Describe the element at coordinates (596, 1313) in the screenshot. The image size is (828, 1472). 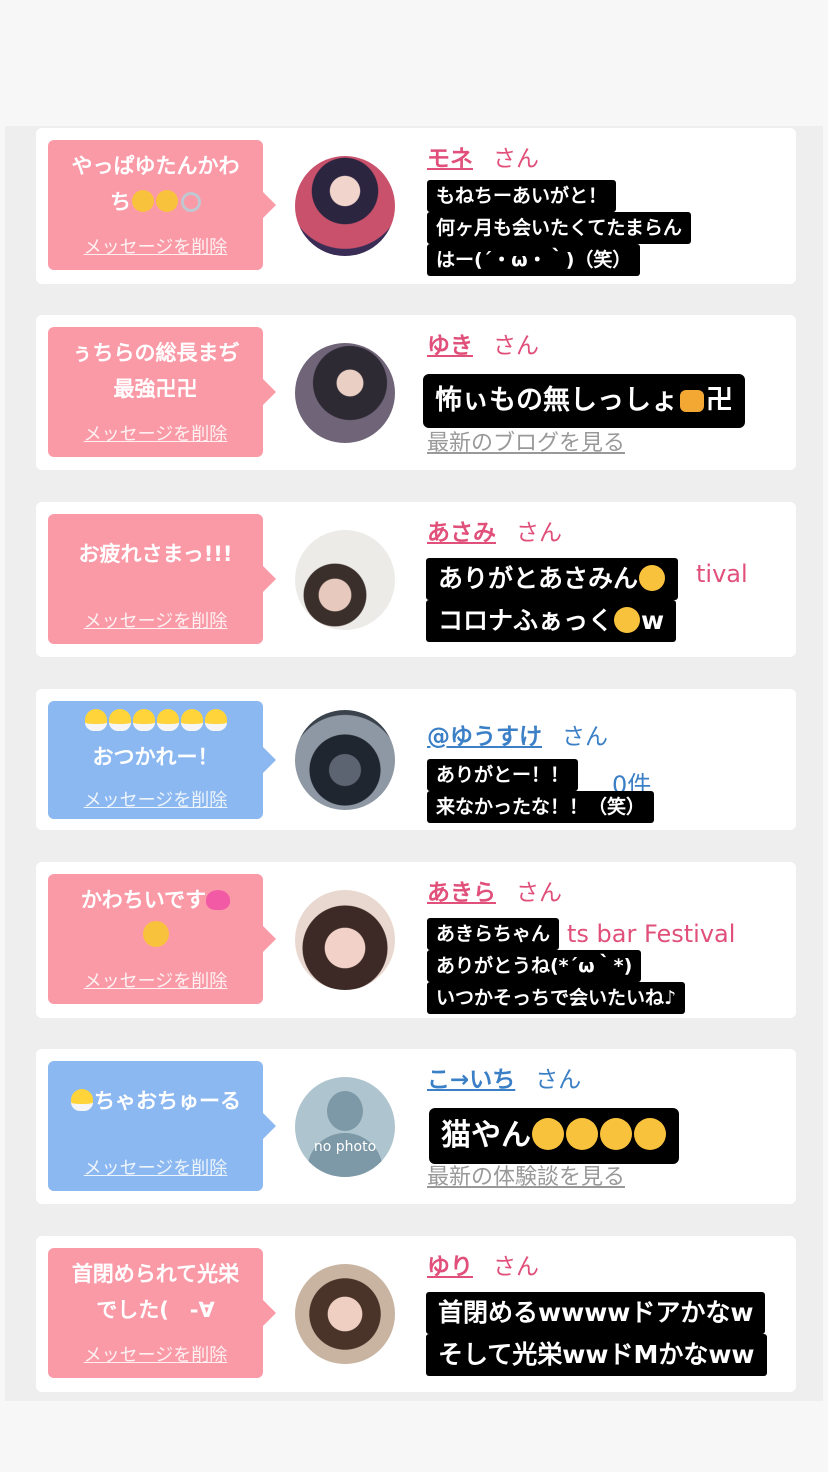
I see `sticker-line: 首閉めるwwwwドアかなw` at that location.